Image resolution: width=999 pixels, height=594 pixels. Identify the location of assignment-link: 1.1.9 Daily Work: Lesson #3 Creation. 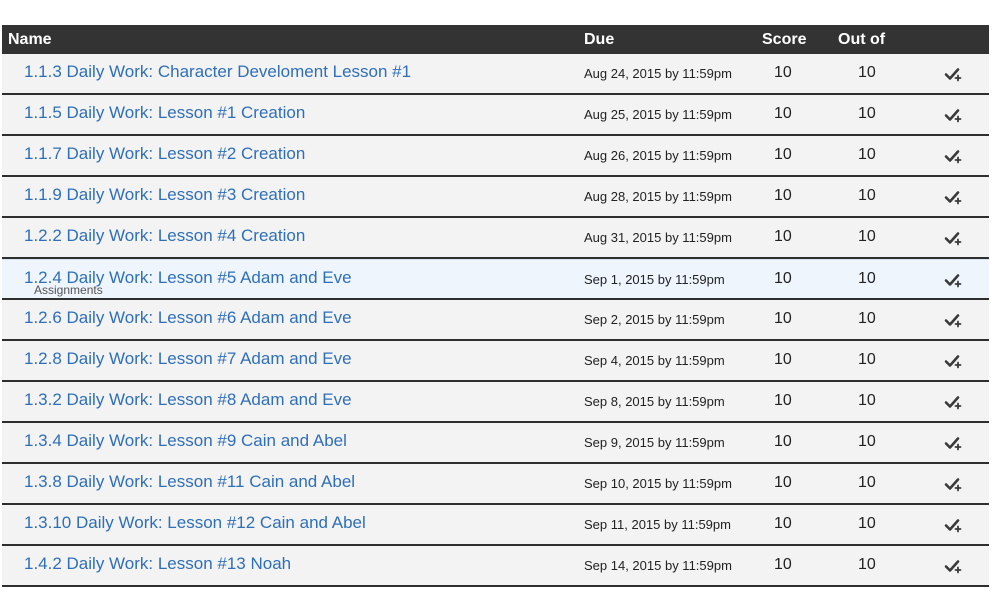
(164, 195).